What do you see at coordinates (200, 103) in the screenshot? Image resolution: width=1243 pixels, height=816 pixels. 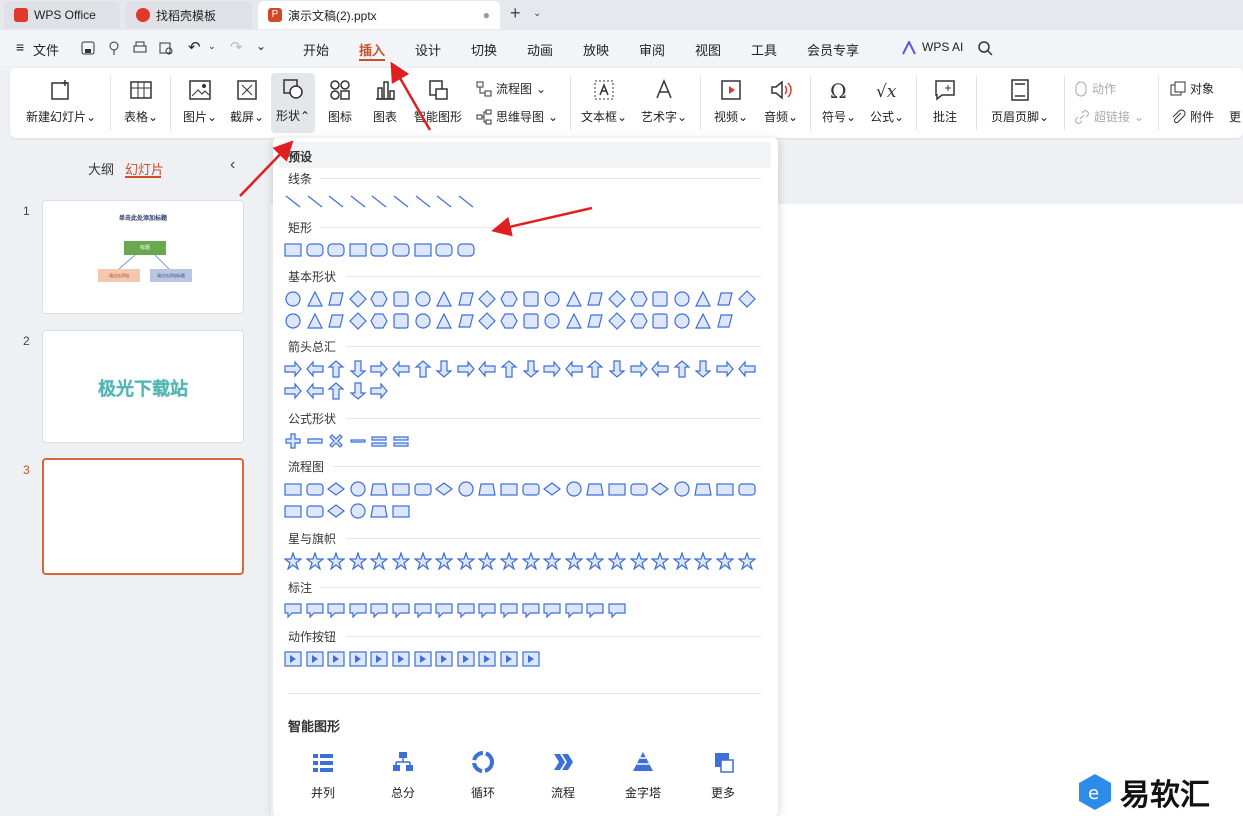 I see `picture-button: 图片⌄` at bounding box center [200, 103].